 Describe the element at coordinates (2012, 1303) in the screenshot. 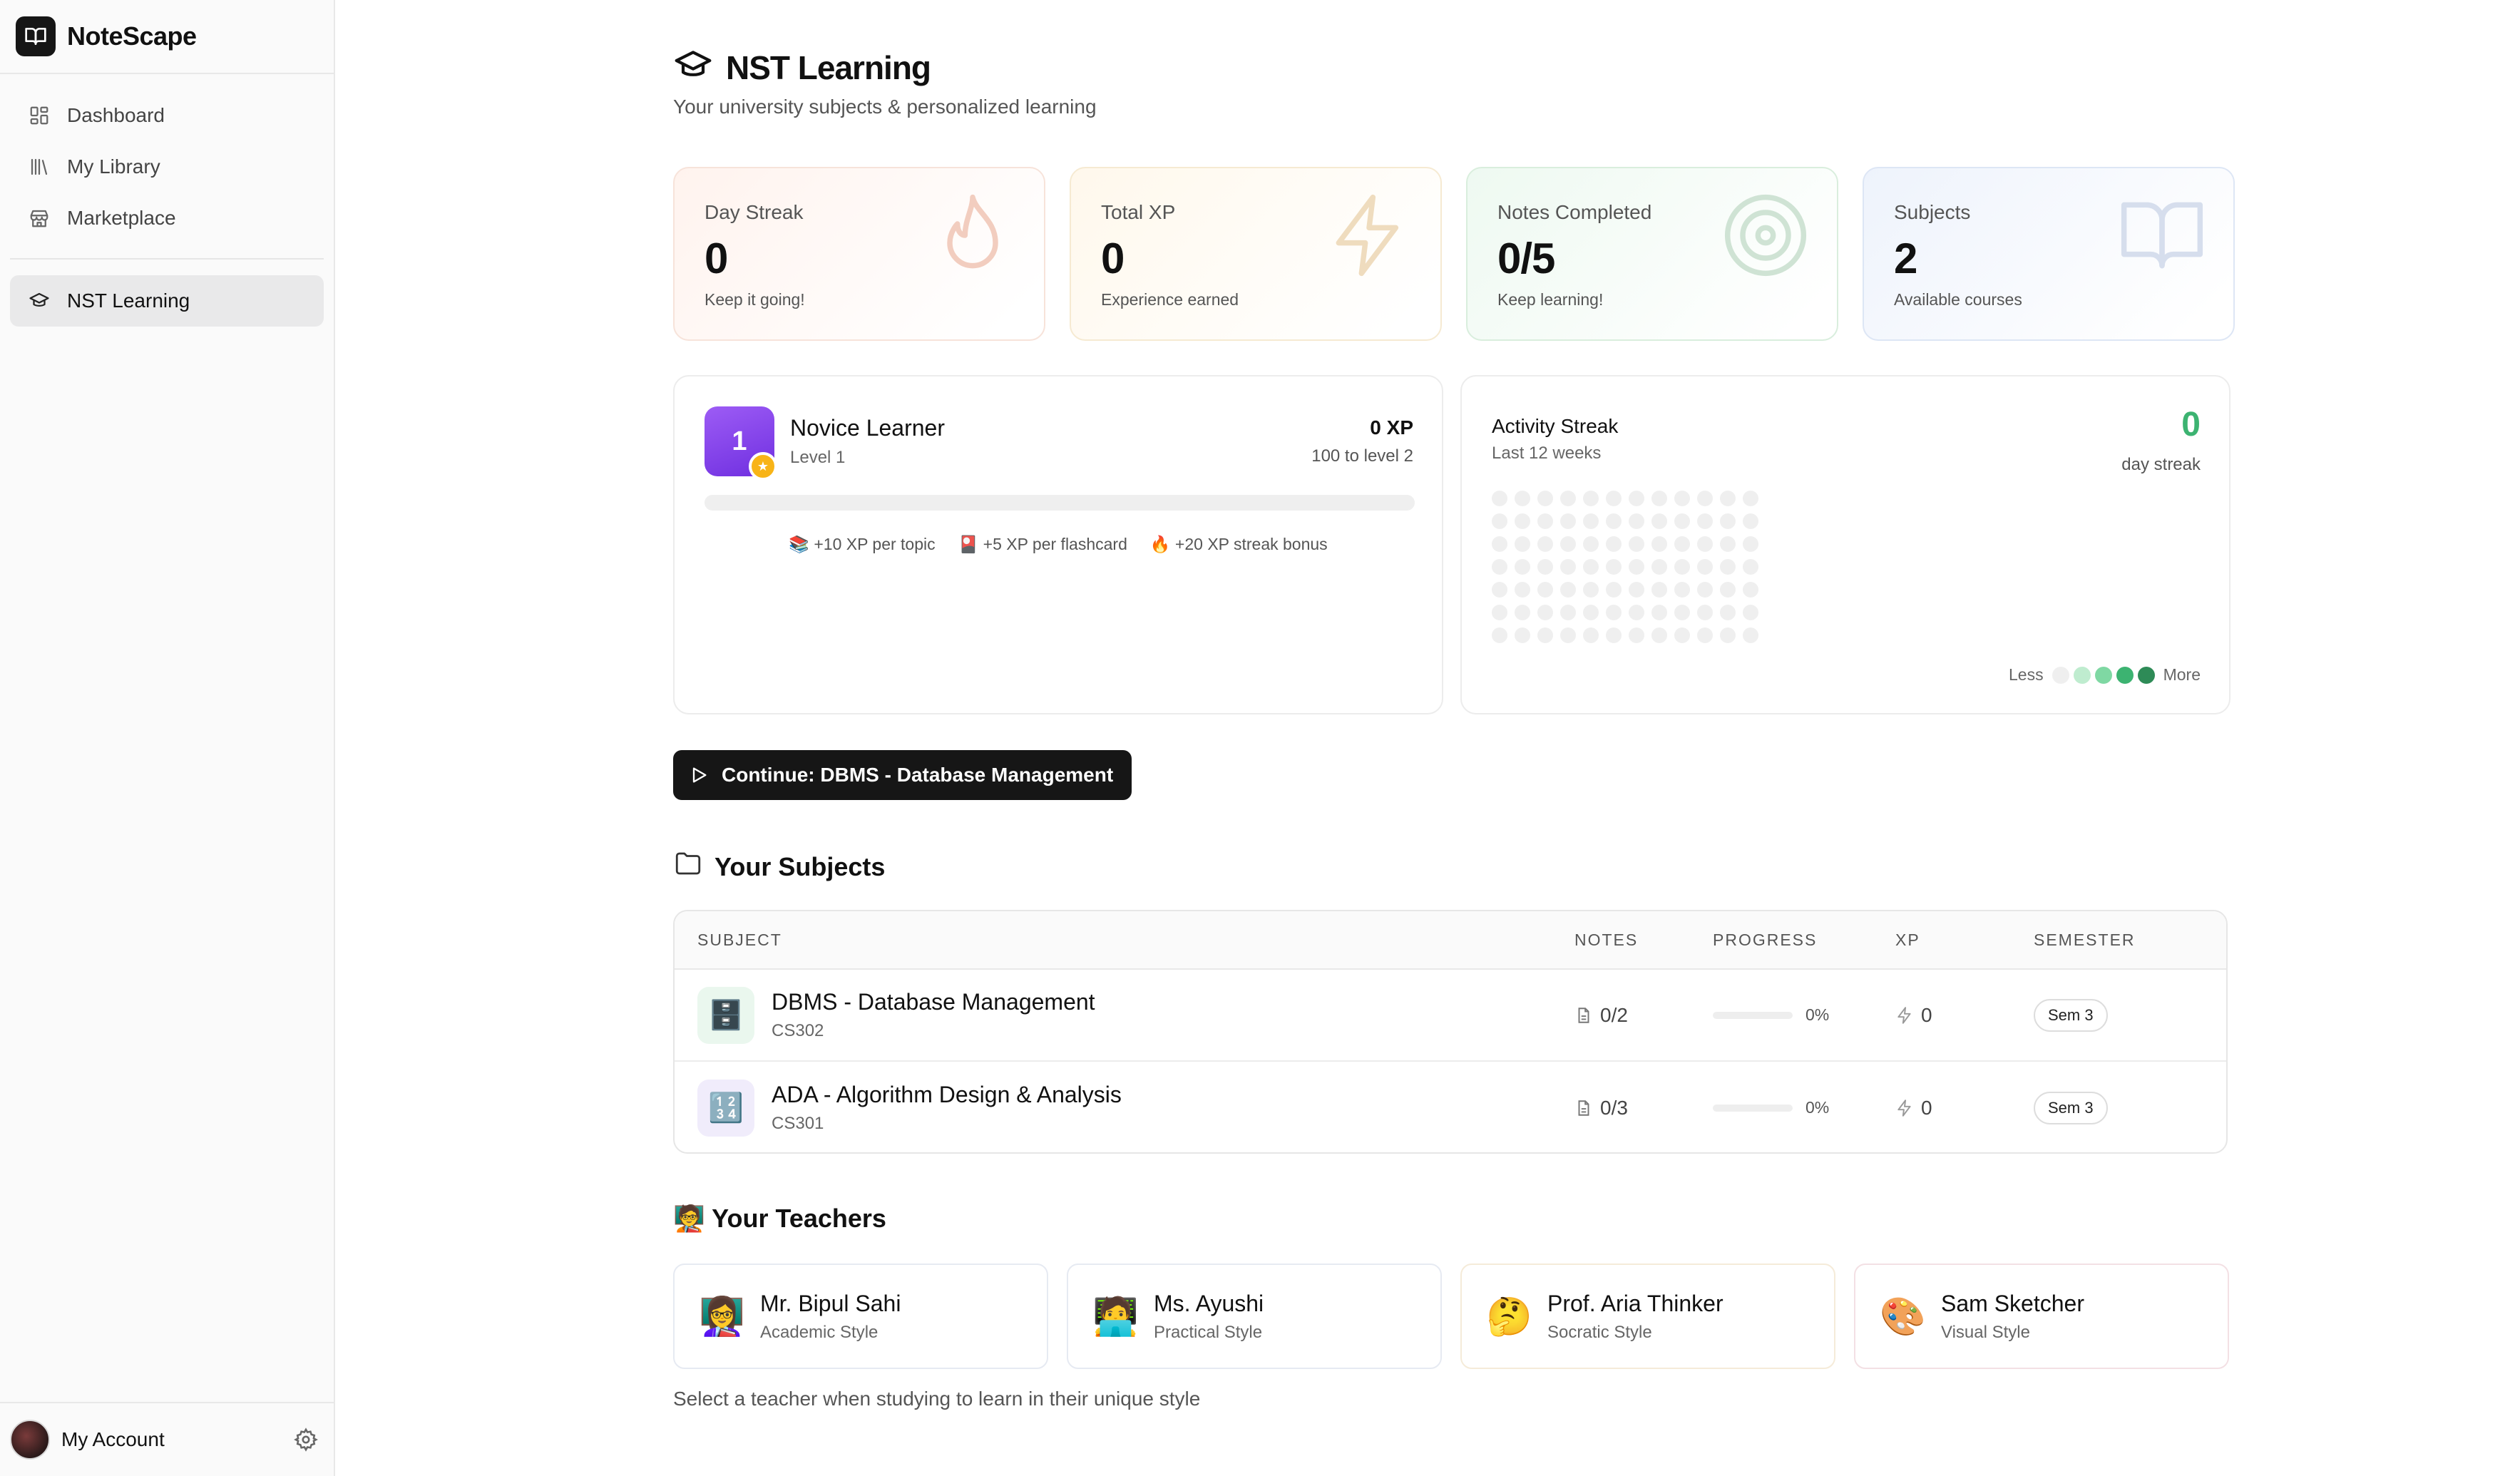

I see `teacher-name: Sam Sketcher` at that location.